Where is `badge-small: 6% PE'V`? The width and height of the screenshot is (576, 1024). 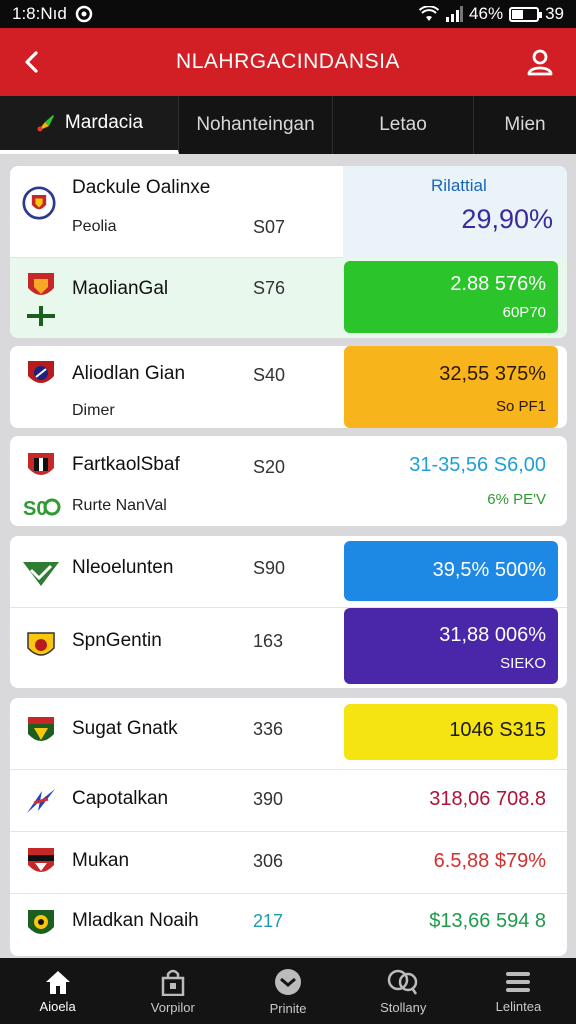 badge-small: 6% PE'V is located at coordinates (516, 499).